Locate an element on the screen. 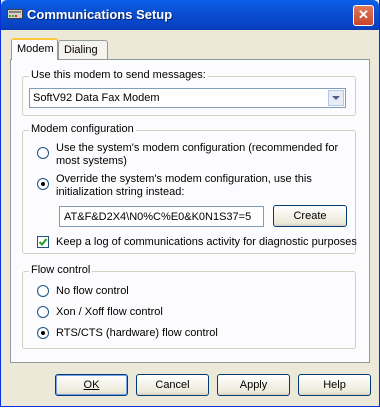  cancel-button-label: Cancel is located at coordinates (172, 385).